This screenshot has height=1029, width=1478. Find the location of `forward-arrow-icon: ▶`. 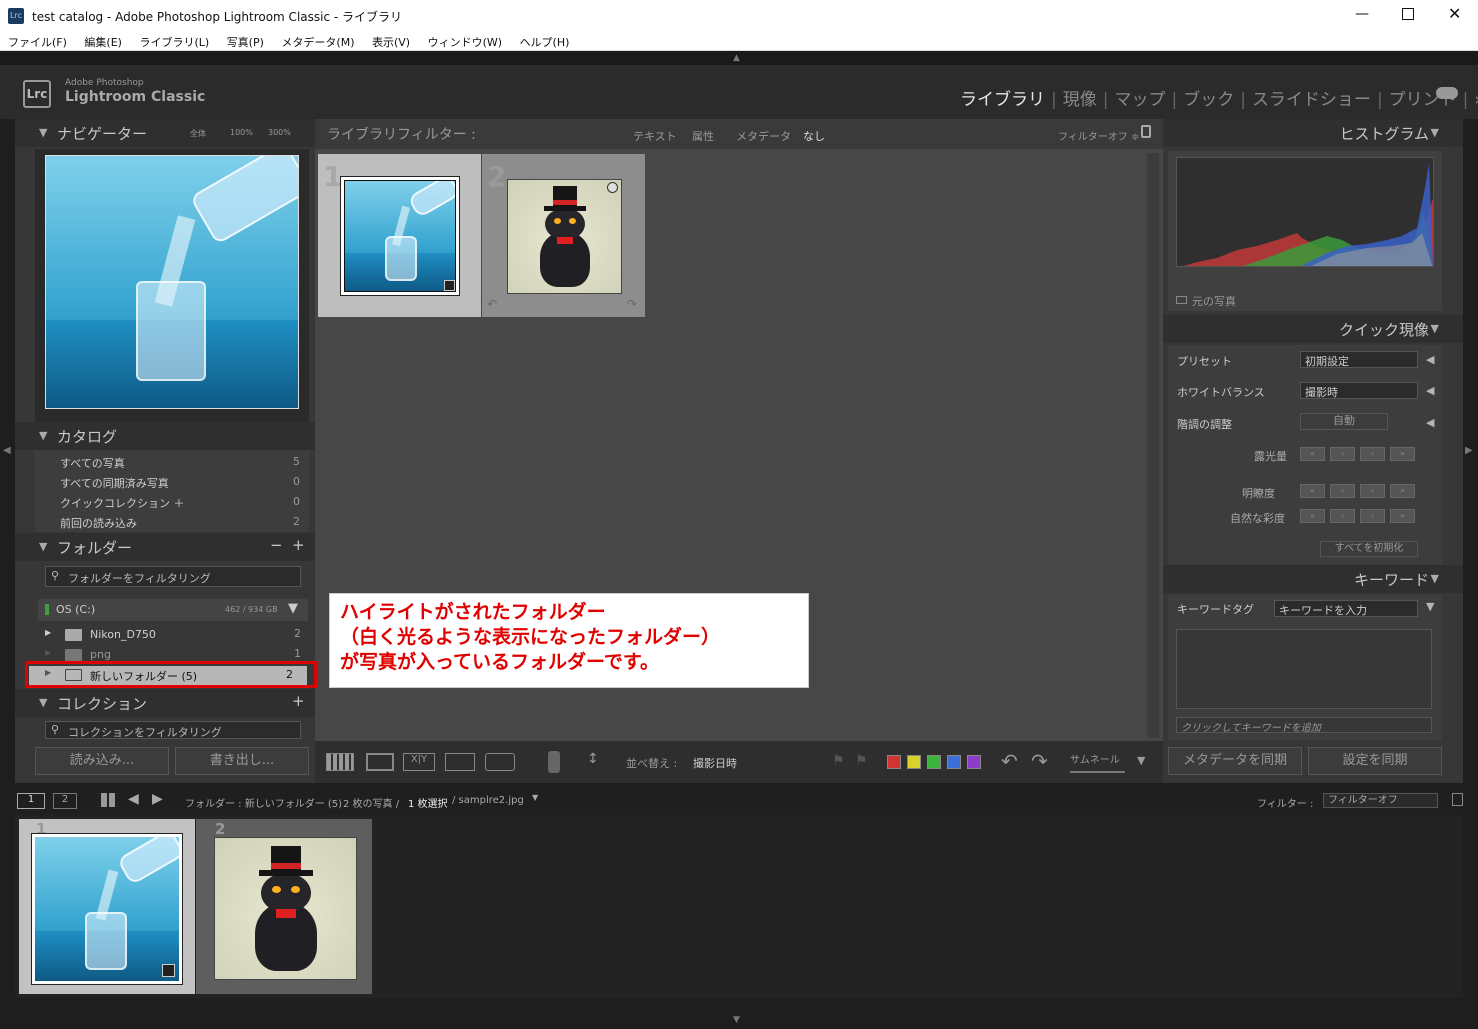

forward-arrow-icon: ▶ is located at coordinates (157, 799).